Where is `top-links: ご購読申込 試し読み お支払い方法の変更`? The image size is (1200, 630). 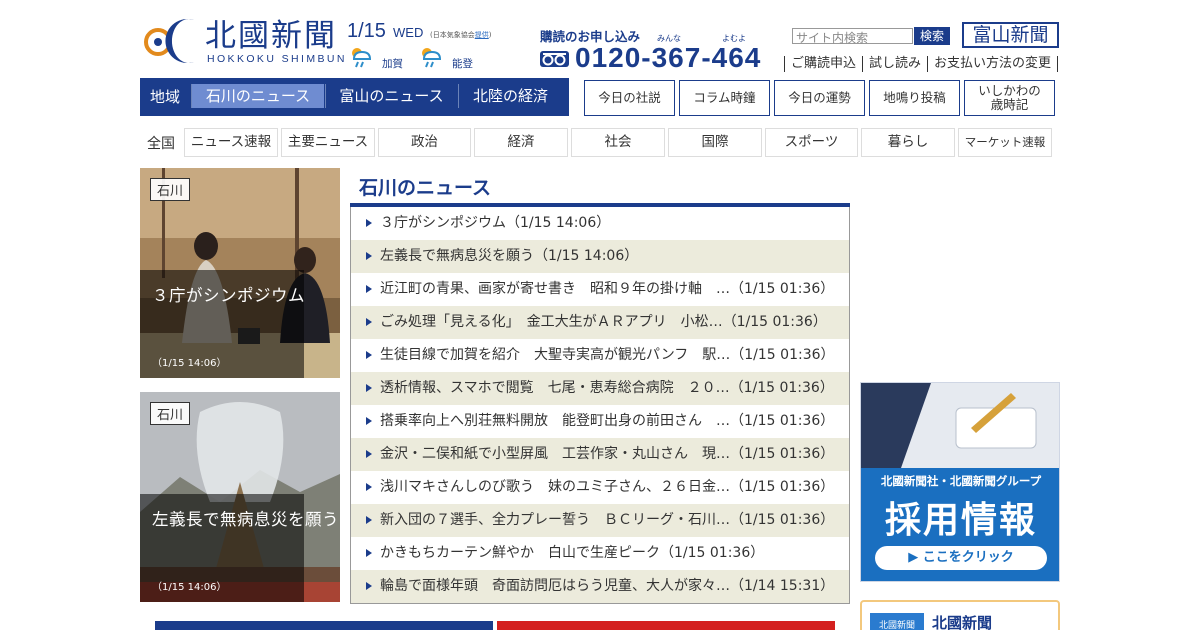 top-links: ご購読申込 試し読み お支払い方法の変更 is located at coordinates (921, 64).